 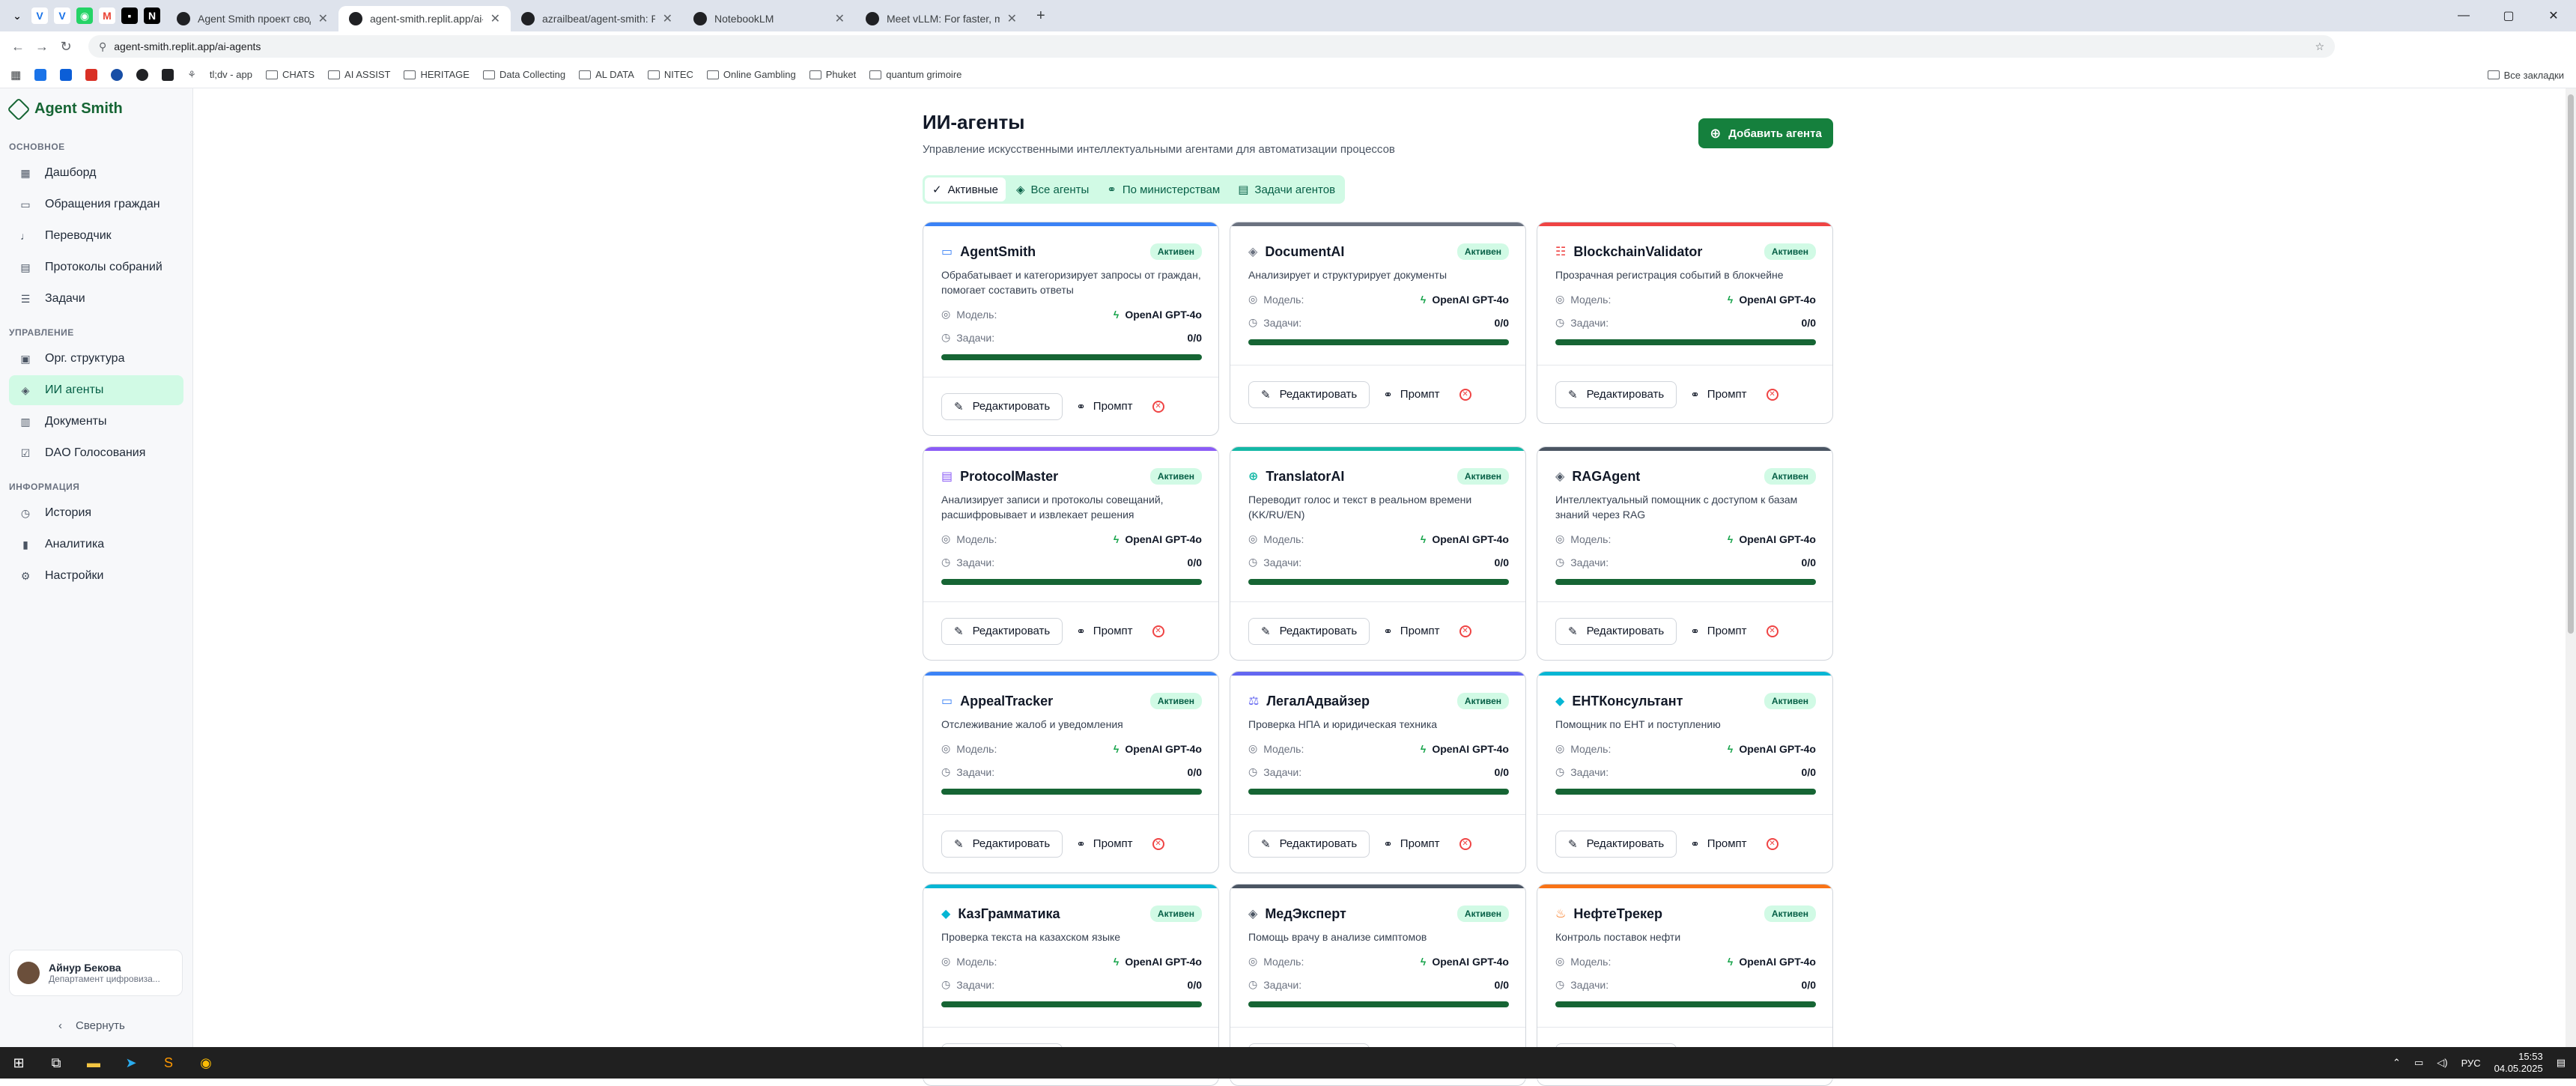 What do you see at coordinates (96, 299) in the screenshot?
I see `sidebar-item: ☰ Задачи` at bounding box center [96, 299].